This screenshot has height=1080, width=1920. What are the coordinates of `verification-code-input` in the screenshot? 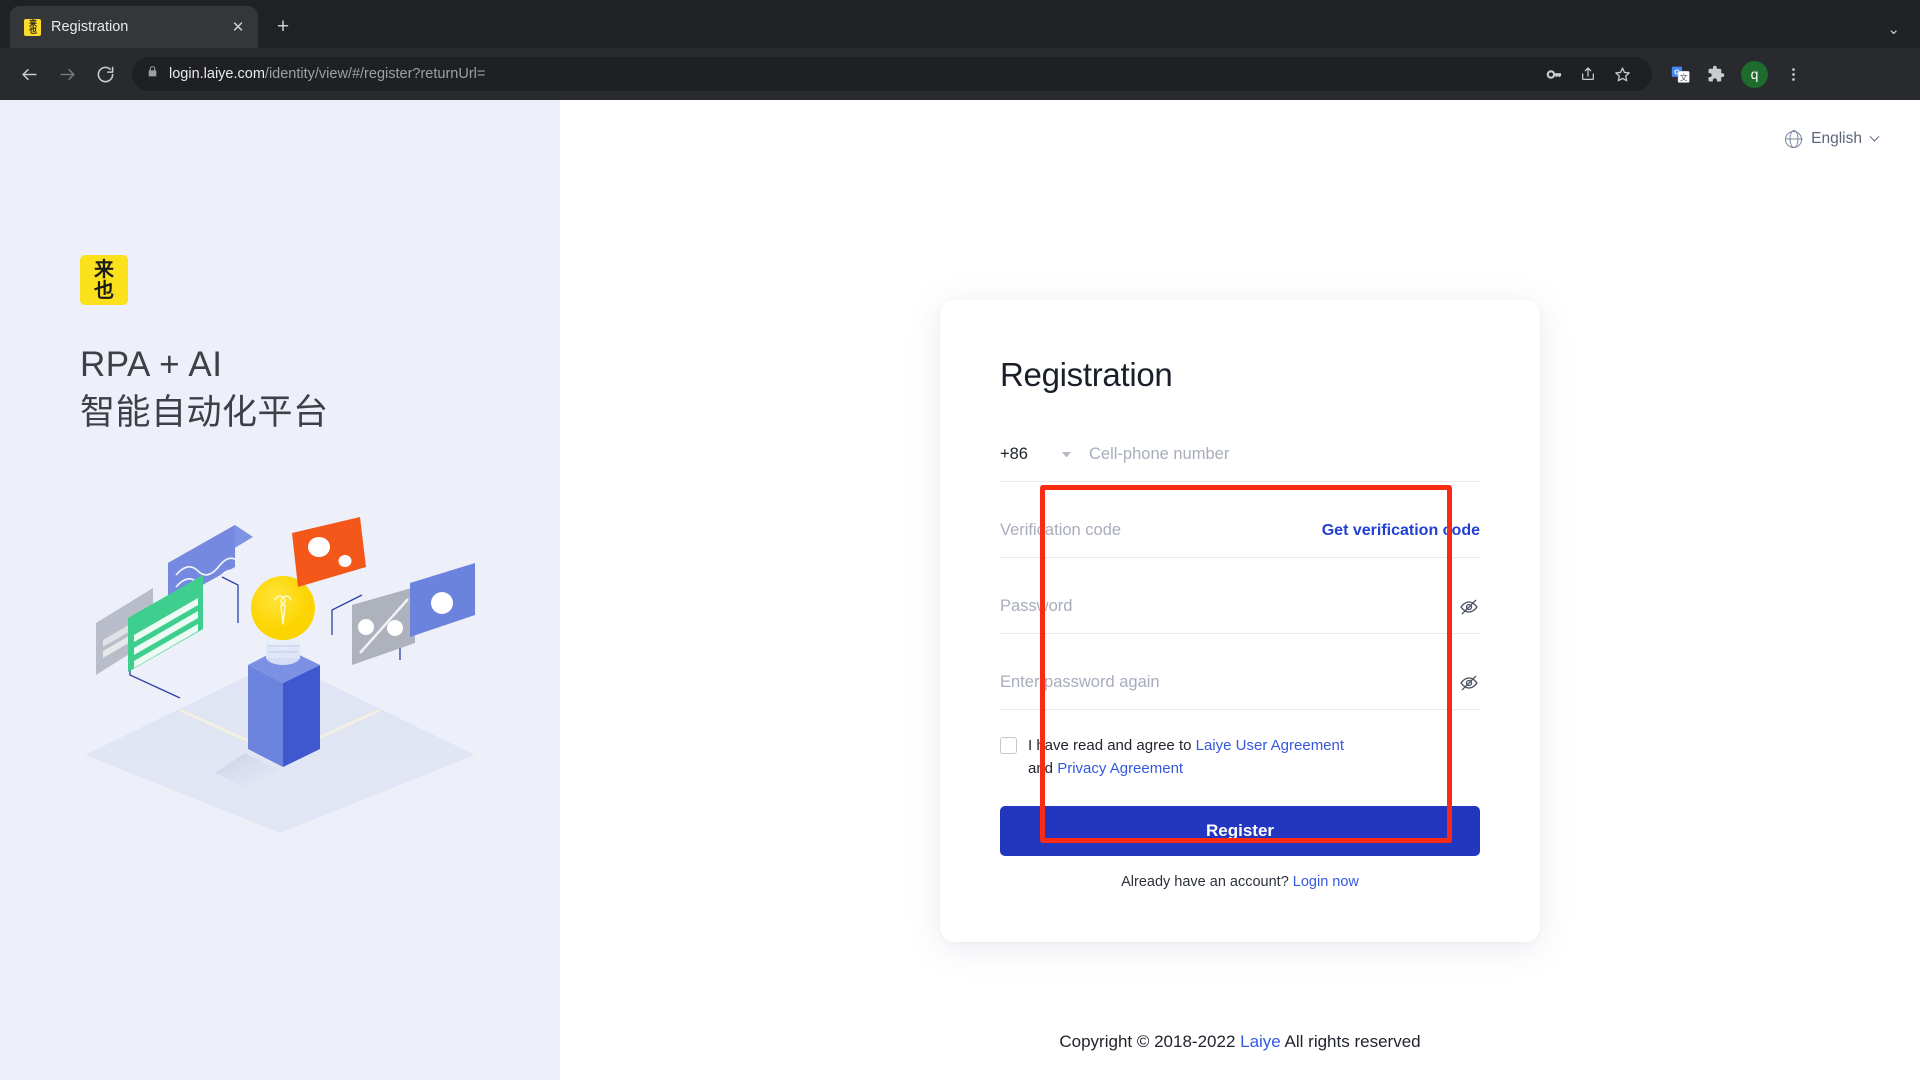 It's located at (1154, 530).